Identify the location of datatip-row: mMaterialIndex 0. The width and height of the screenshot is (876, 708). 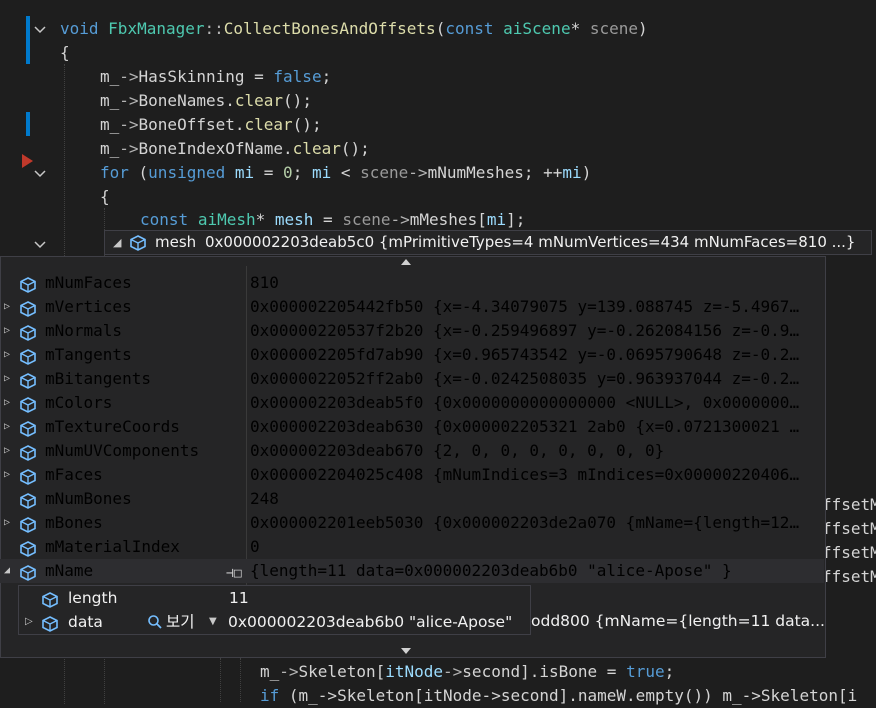
(412, 547).